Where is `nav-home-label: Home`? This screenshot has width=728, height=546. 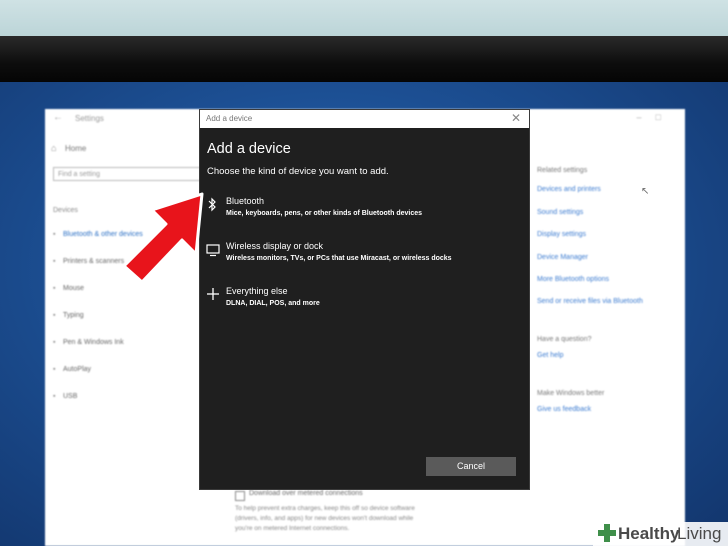
nav-home-label: Home is located at coordinates (76, 148).